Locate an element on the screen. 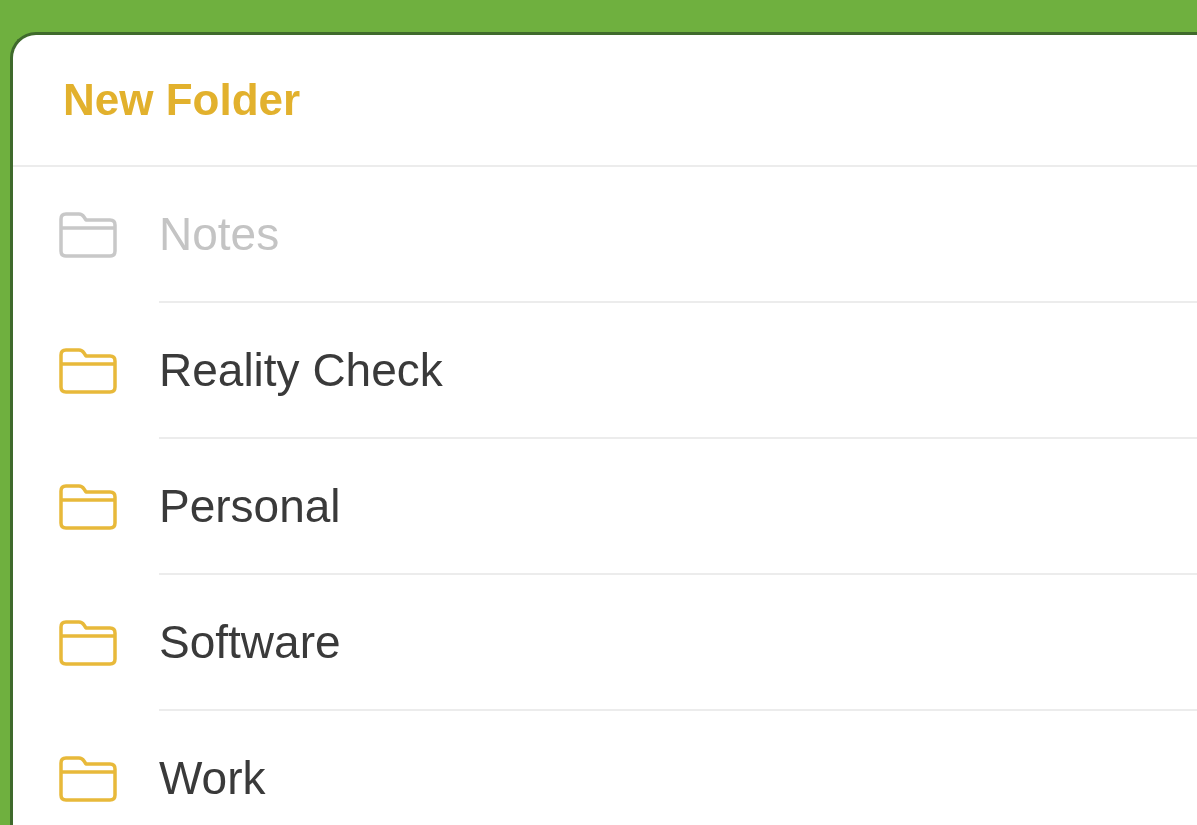 This screenshot has width=1197, height=825. folder-label: Work is located at coordinates (212, 778).